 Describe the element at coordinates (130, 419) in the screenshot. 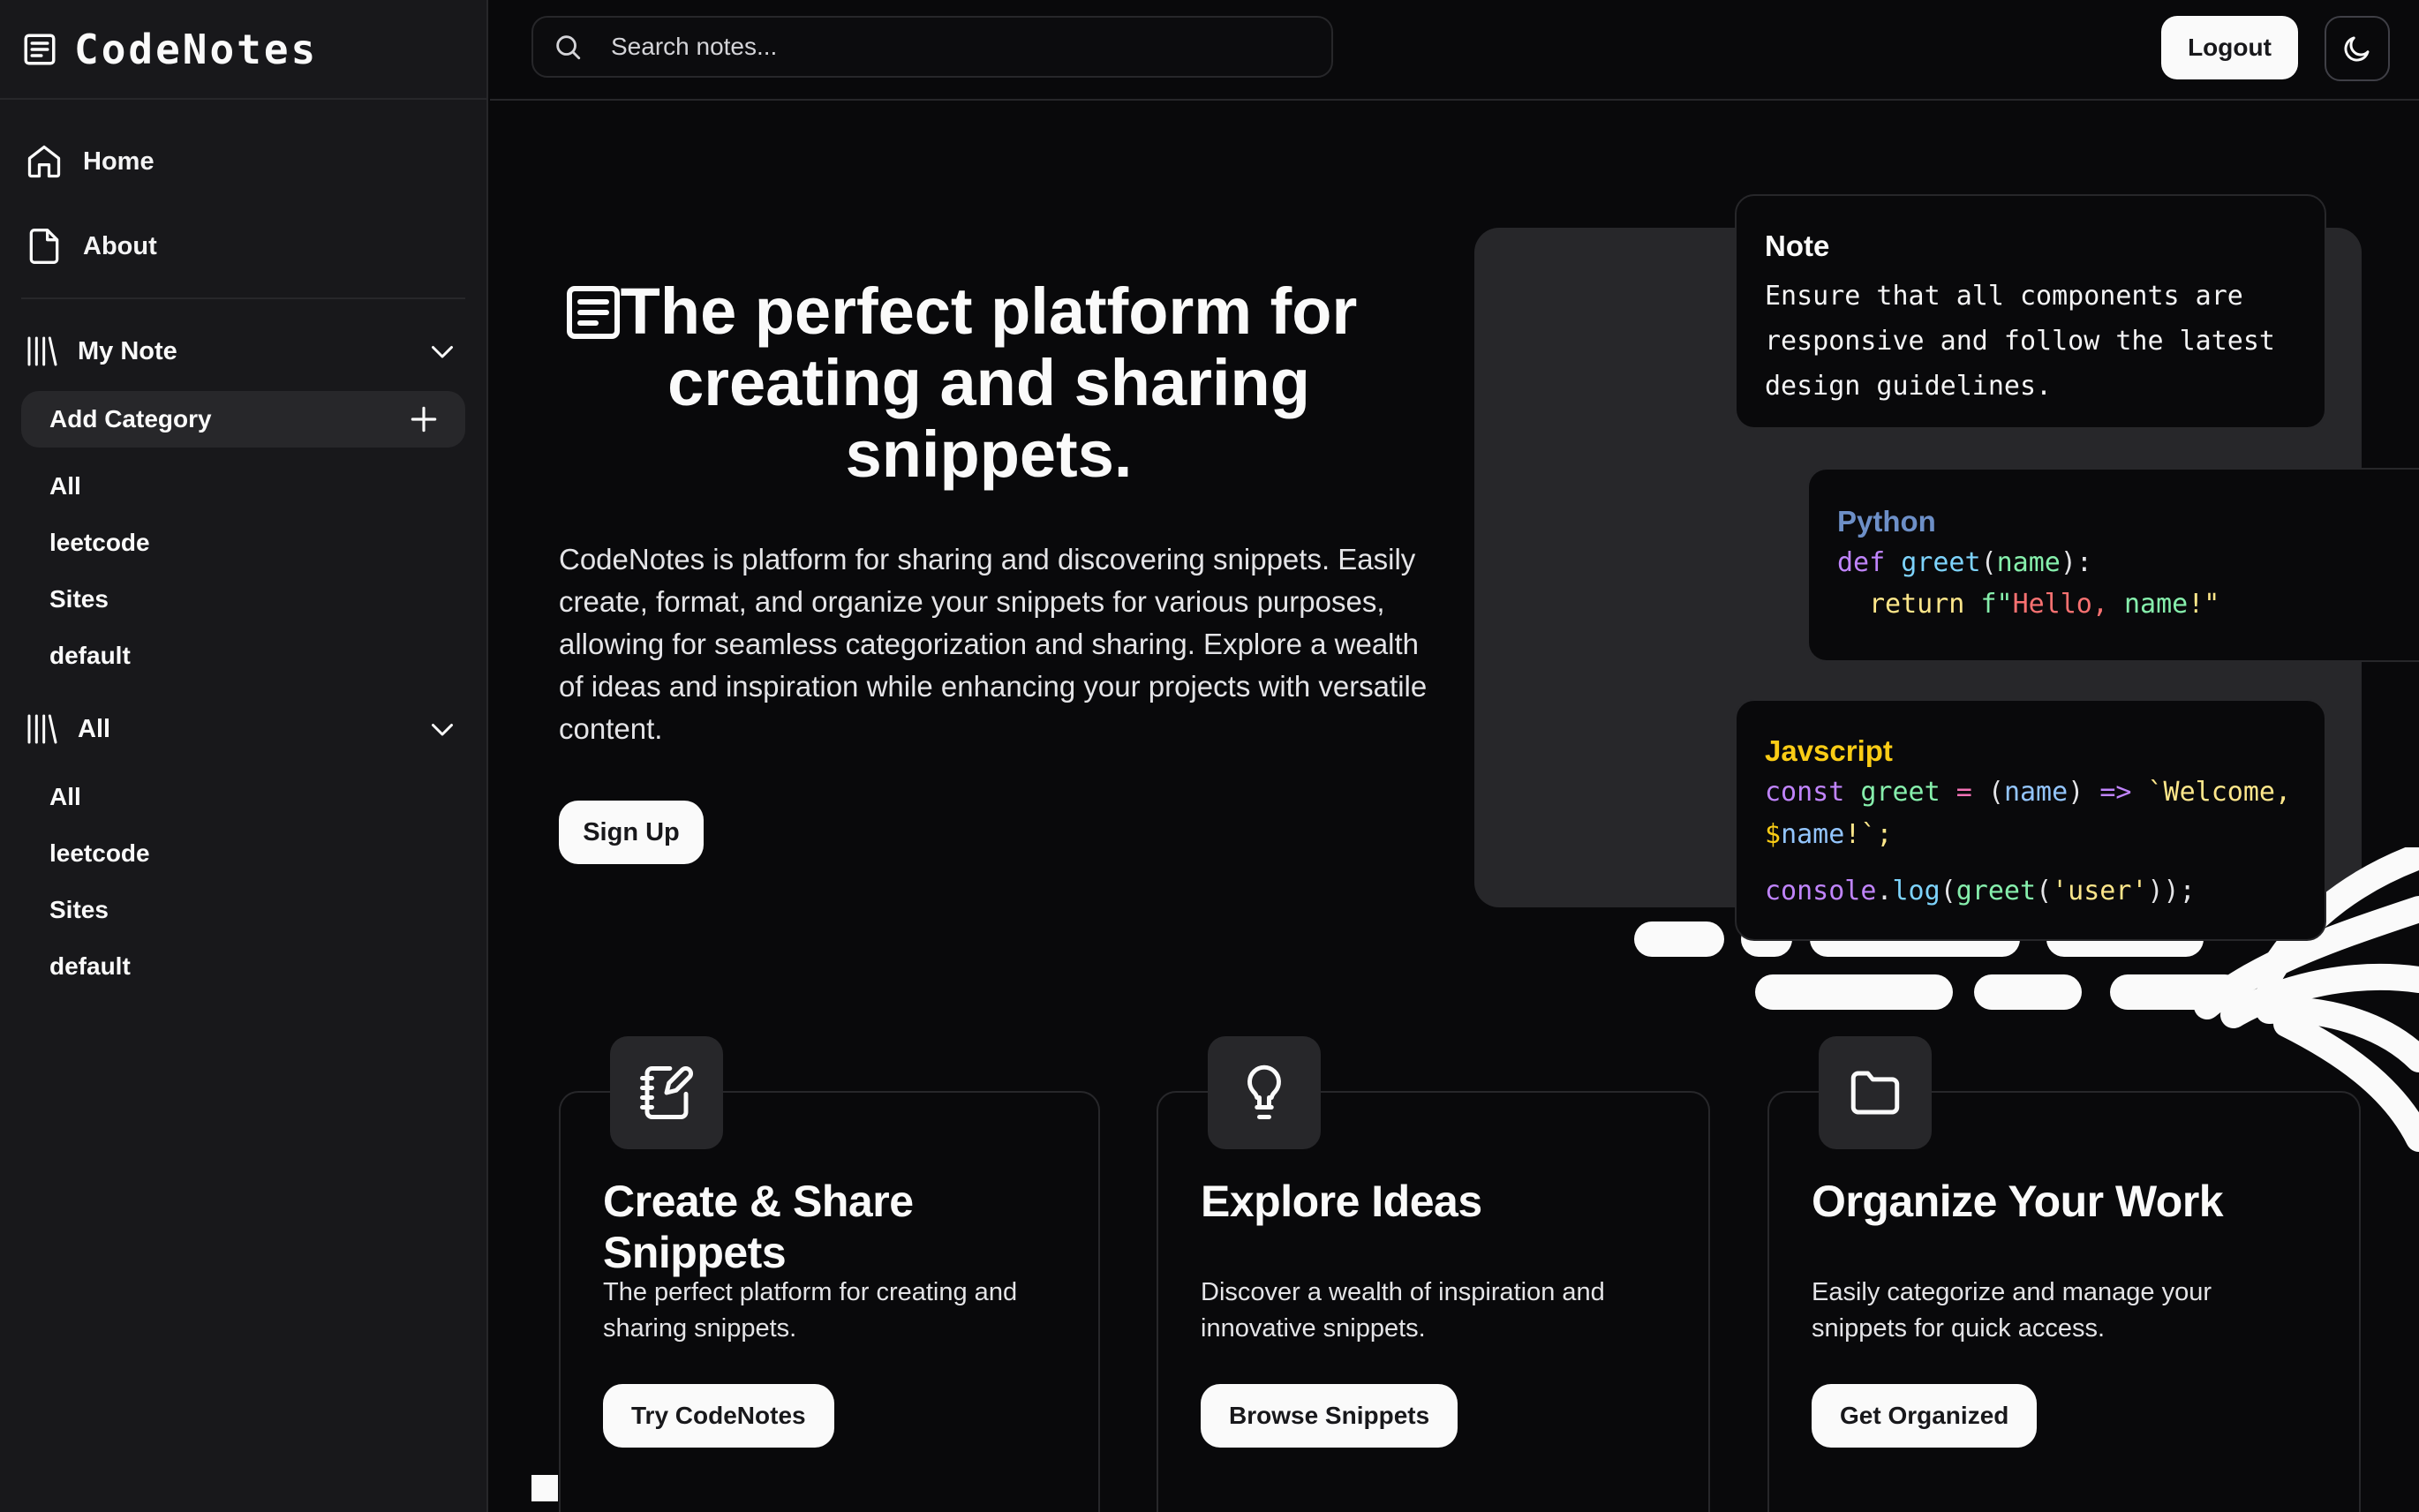

I see `add-category-label: Add Category` at that location.